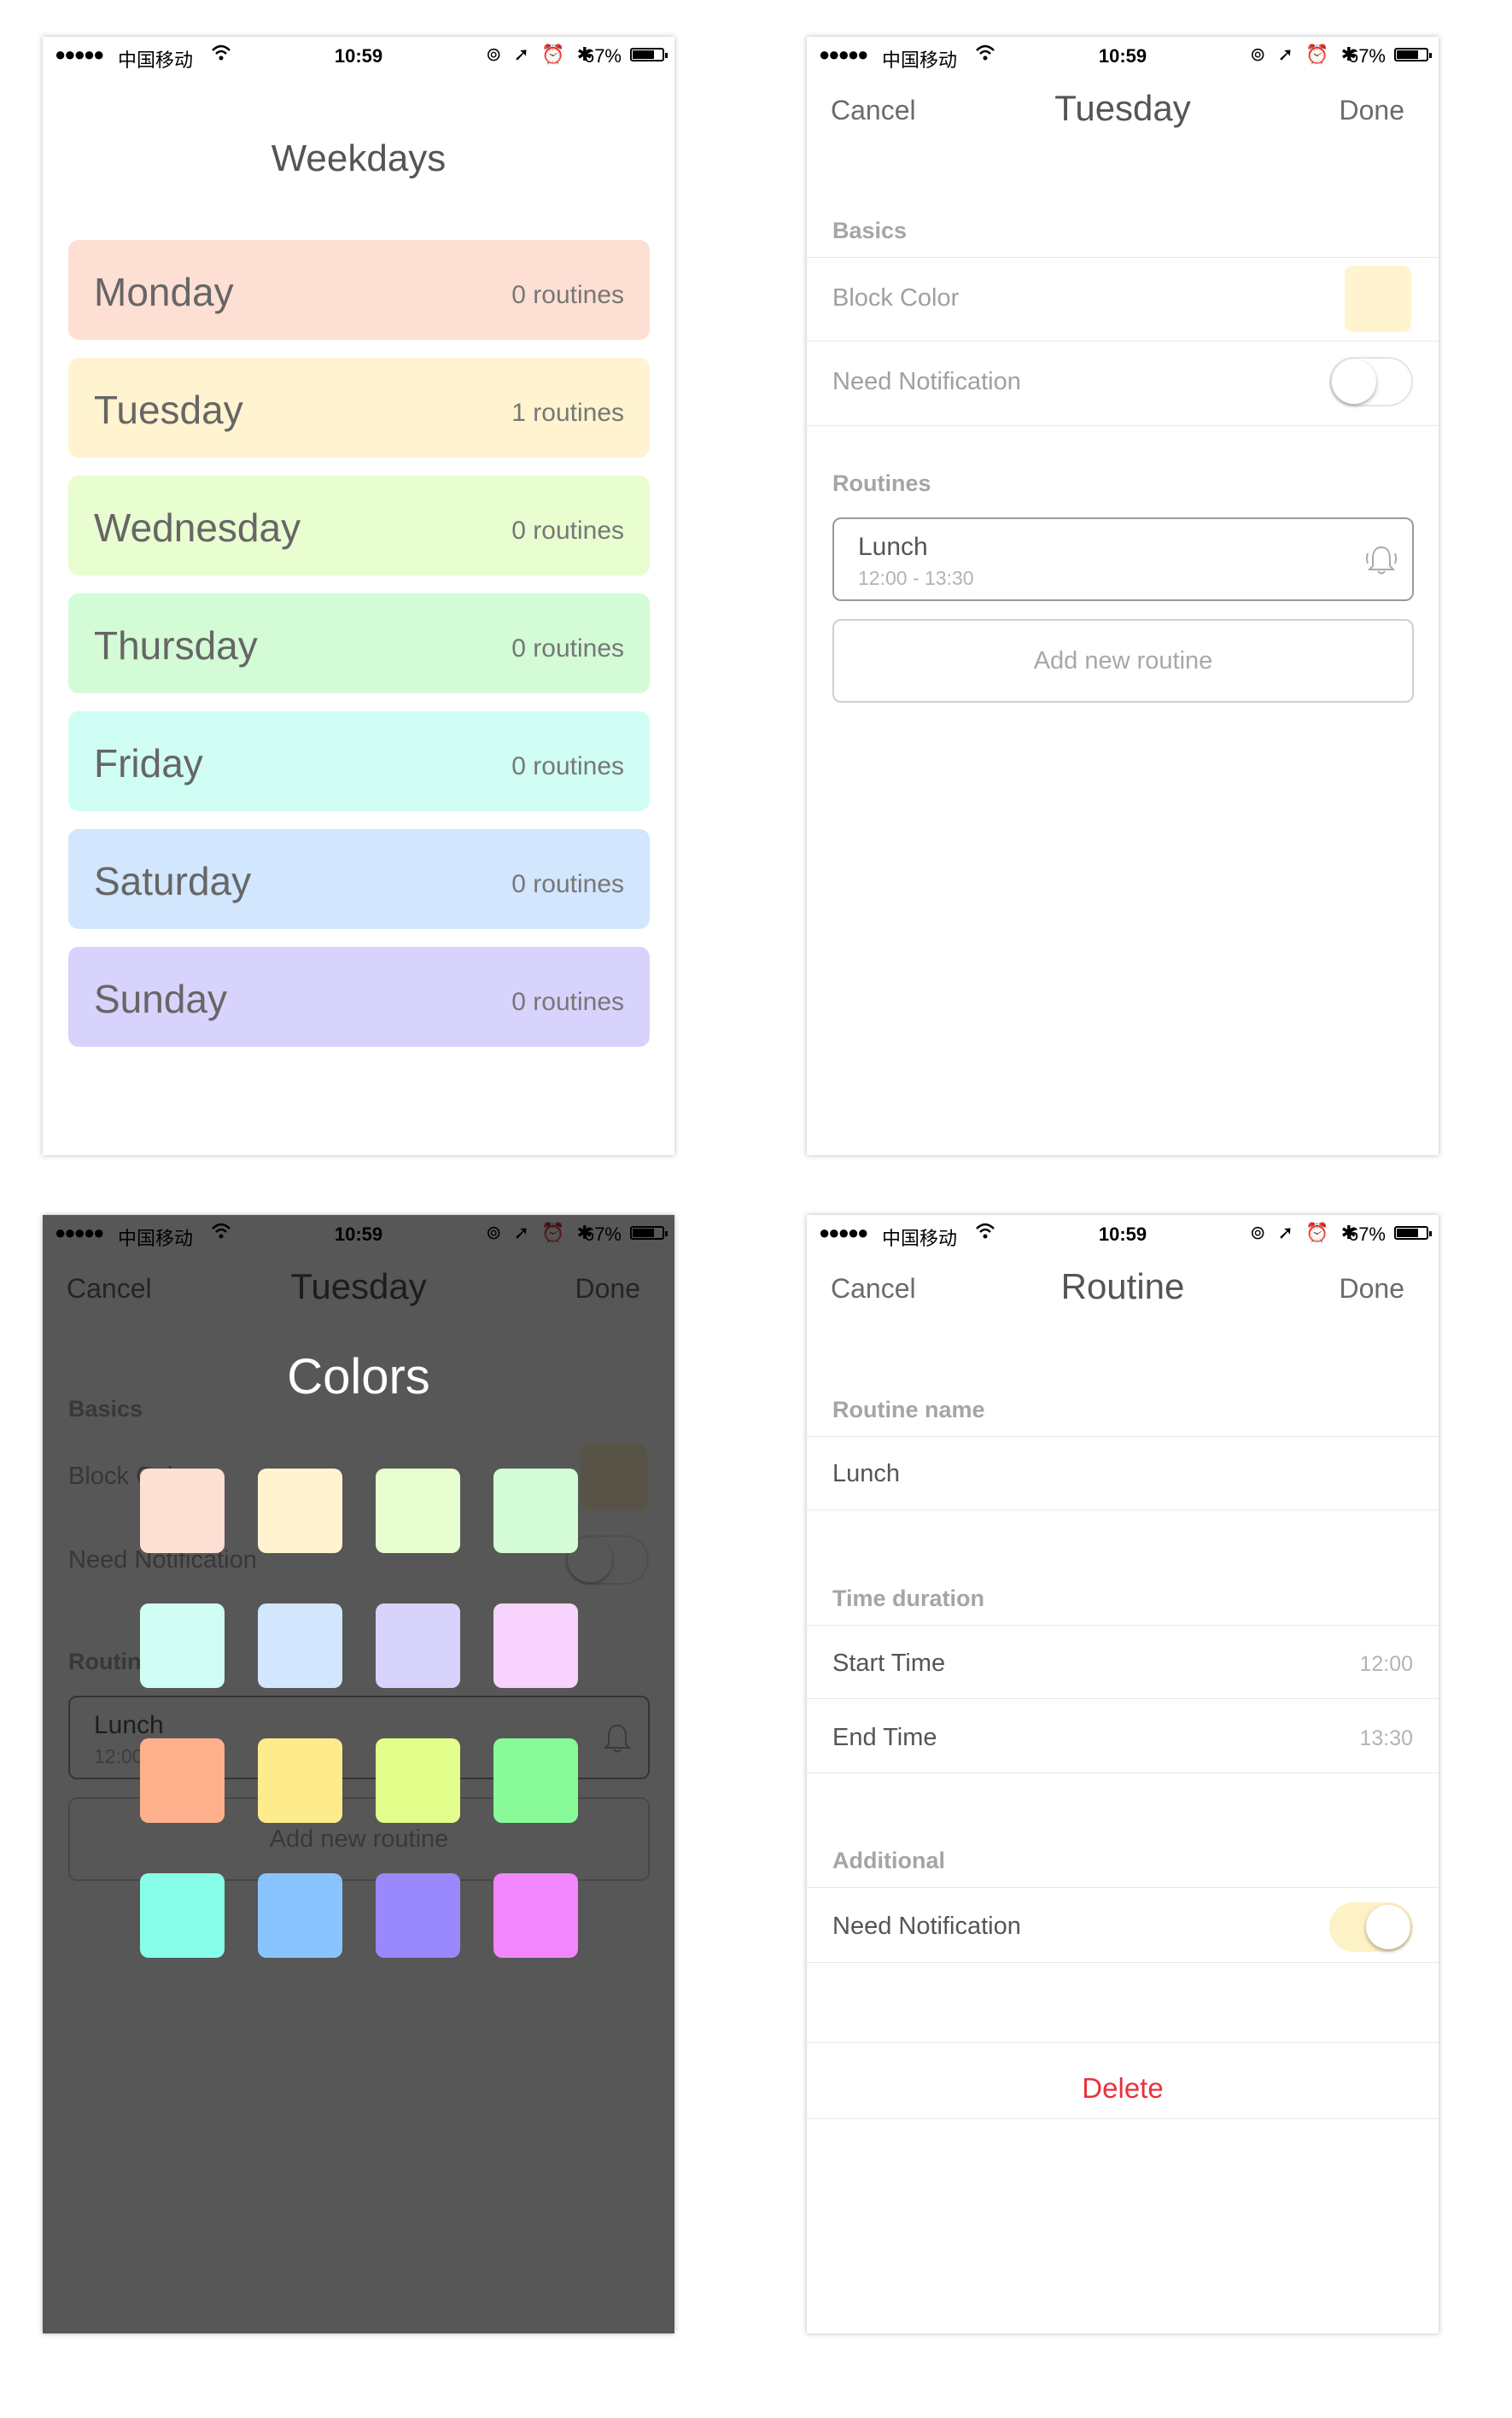 The image size is (1512, 2418). Describe the element at coordinates (173, 881) in the screenshot. I see `day-name: Saturday` at that location.